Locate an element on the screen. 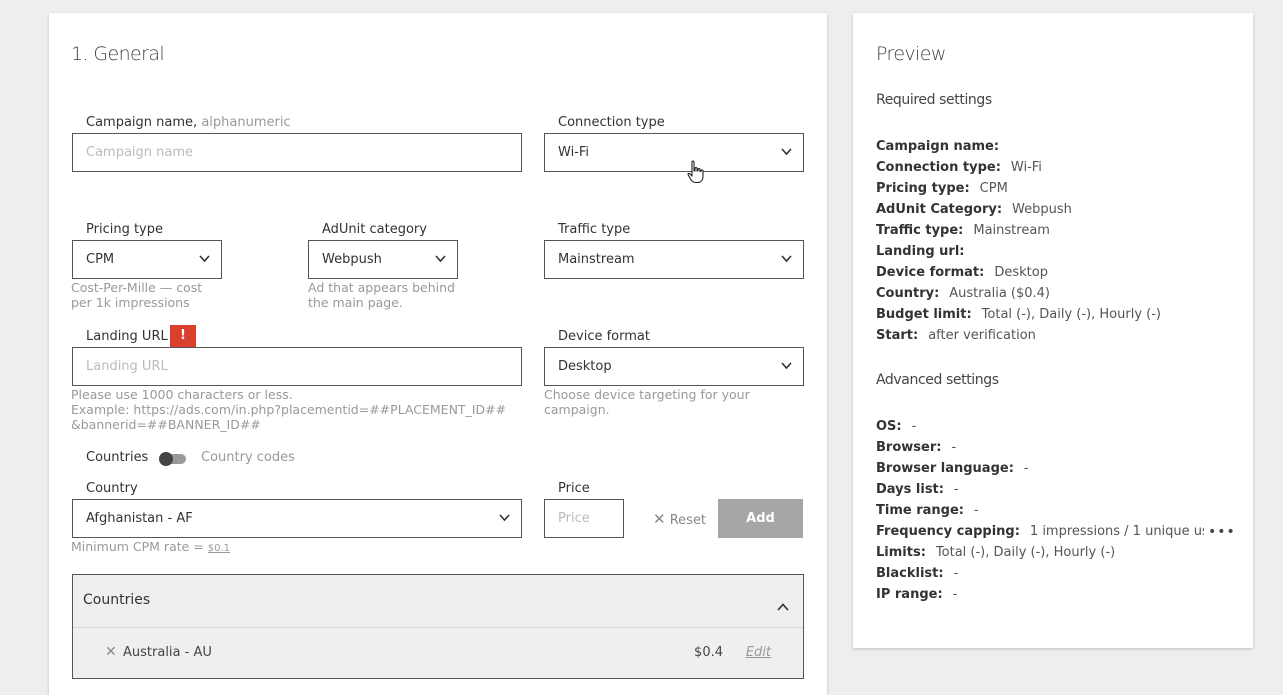 The height and width of the screenshot is (695, 1283). country-mode-toggle is located at coordinates (172, 459).